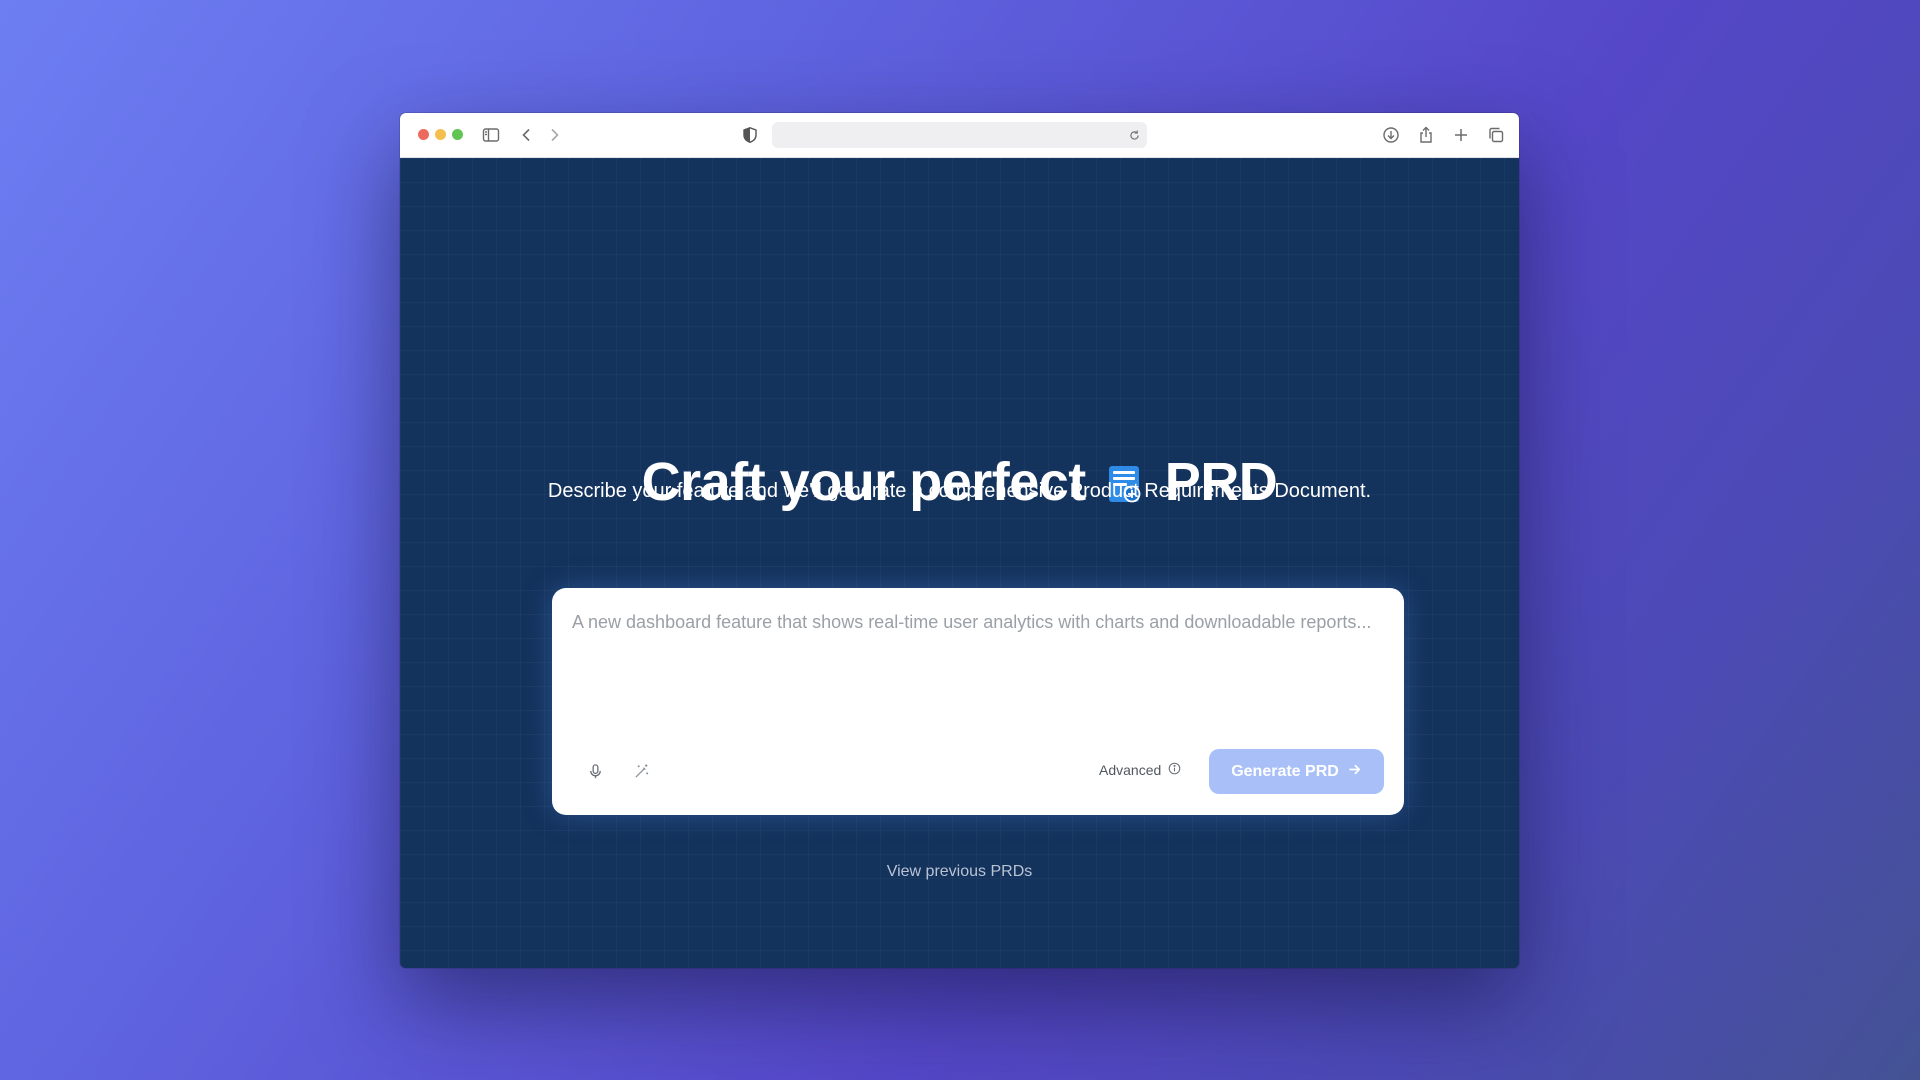 This screenshot has width=1920, height=1080. Describe the element at coordinates (1496, 135) in the screenshot. I see `tab-overview-icon` at that location.